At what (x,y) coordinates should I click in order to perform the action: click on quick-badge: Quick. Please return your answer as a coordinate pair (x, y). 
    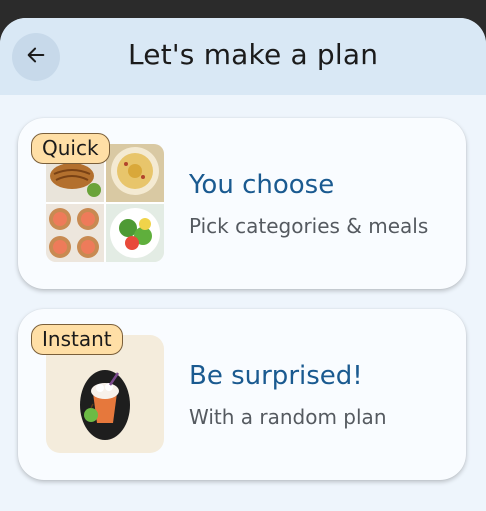
    Looking at the image, I should click on (70, 148).